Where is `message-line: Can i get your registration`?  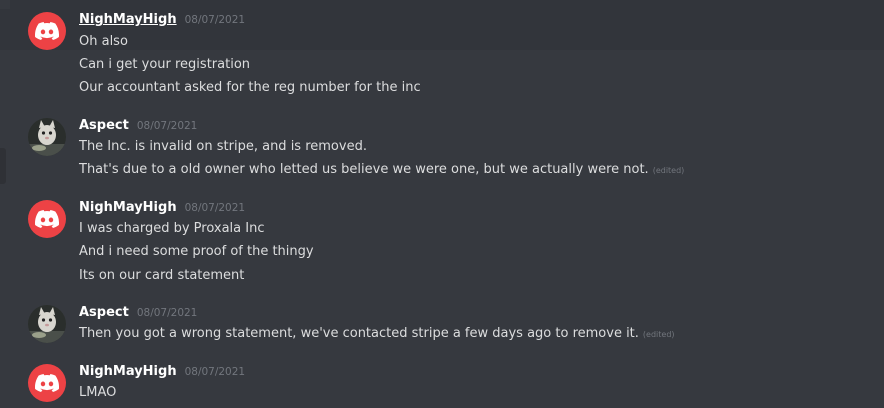 message-line: Can i get your registration is located at coordinates (165, 64).